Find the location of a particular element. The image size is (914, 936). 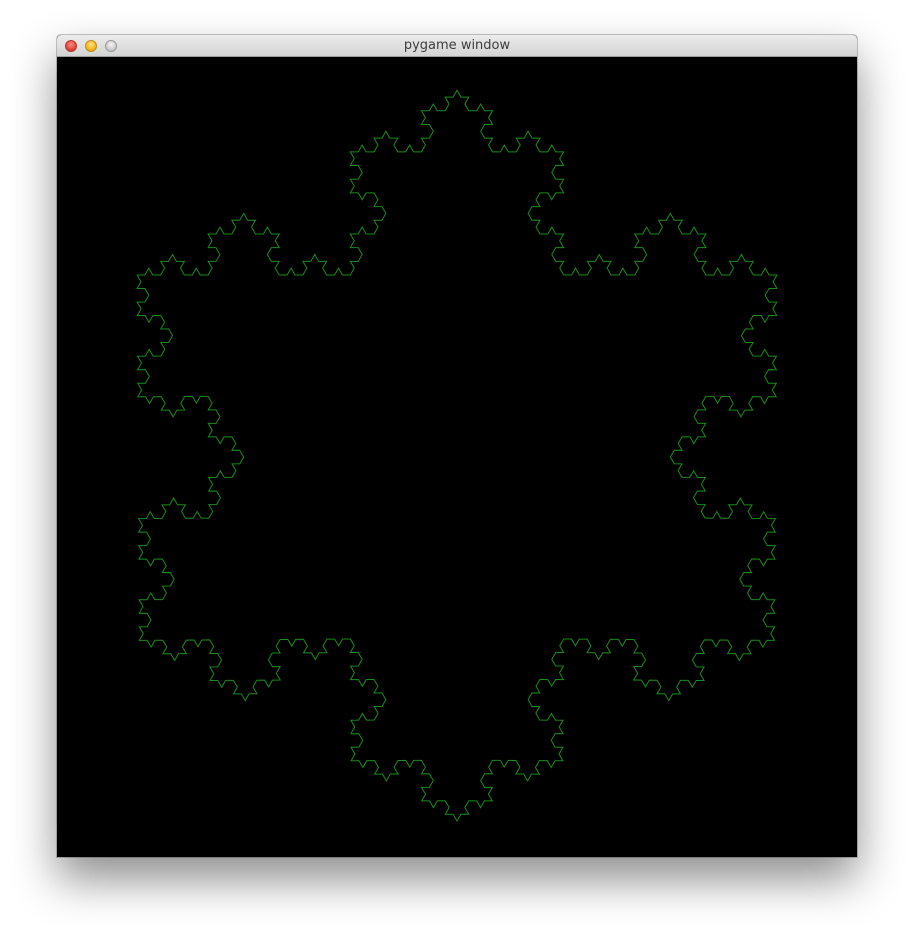

window-title: pygame window is located at coordinates (457, 45).